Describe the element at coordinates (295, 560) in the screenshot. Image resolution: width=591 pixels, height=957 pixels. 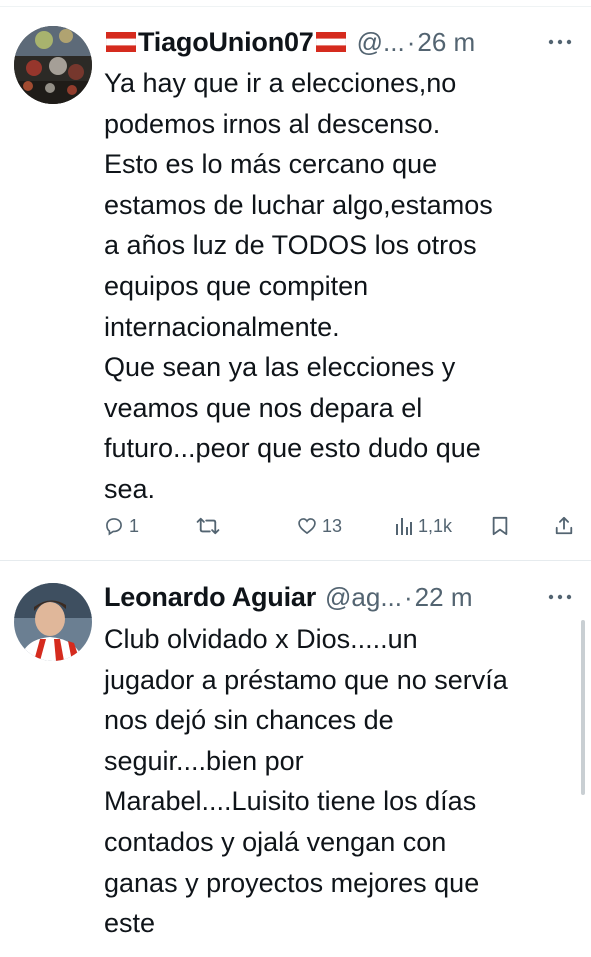
I see `tweet-divider` at that location.